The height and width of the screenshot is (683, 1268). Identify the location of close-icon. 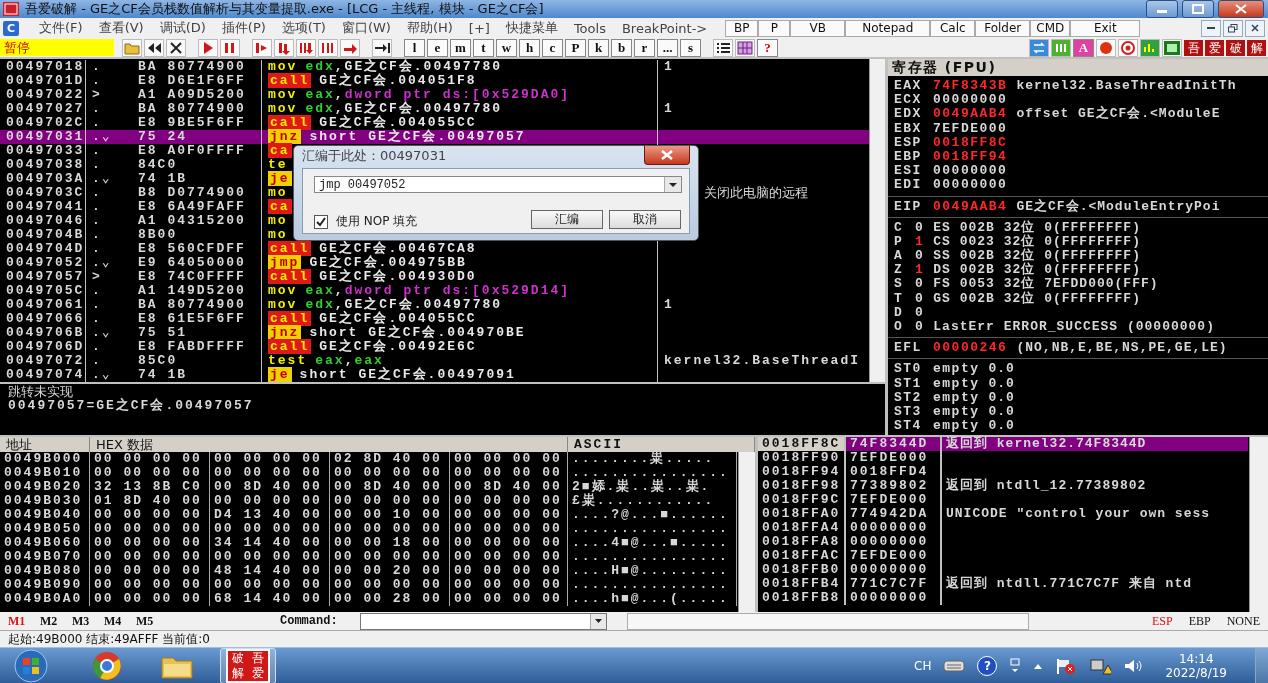
(176, 47).